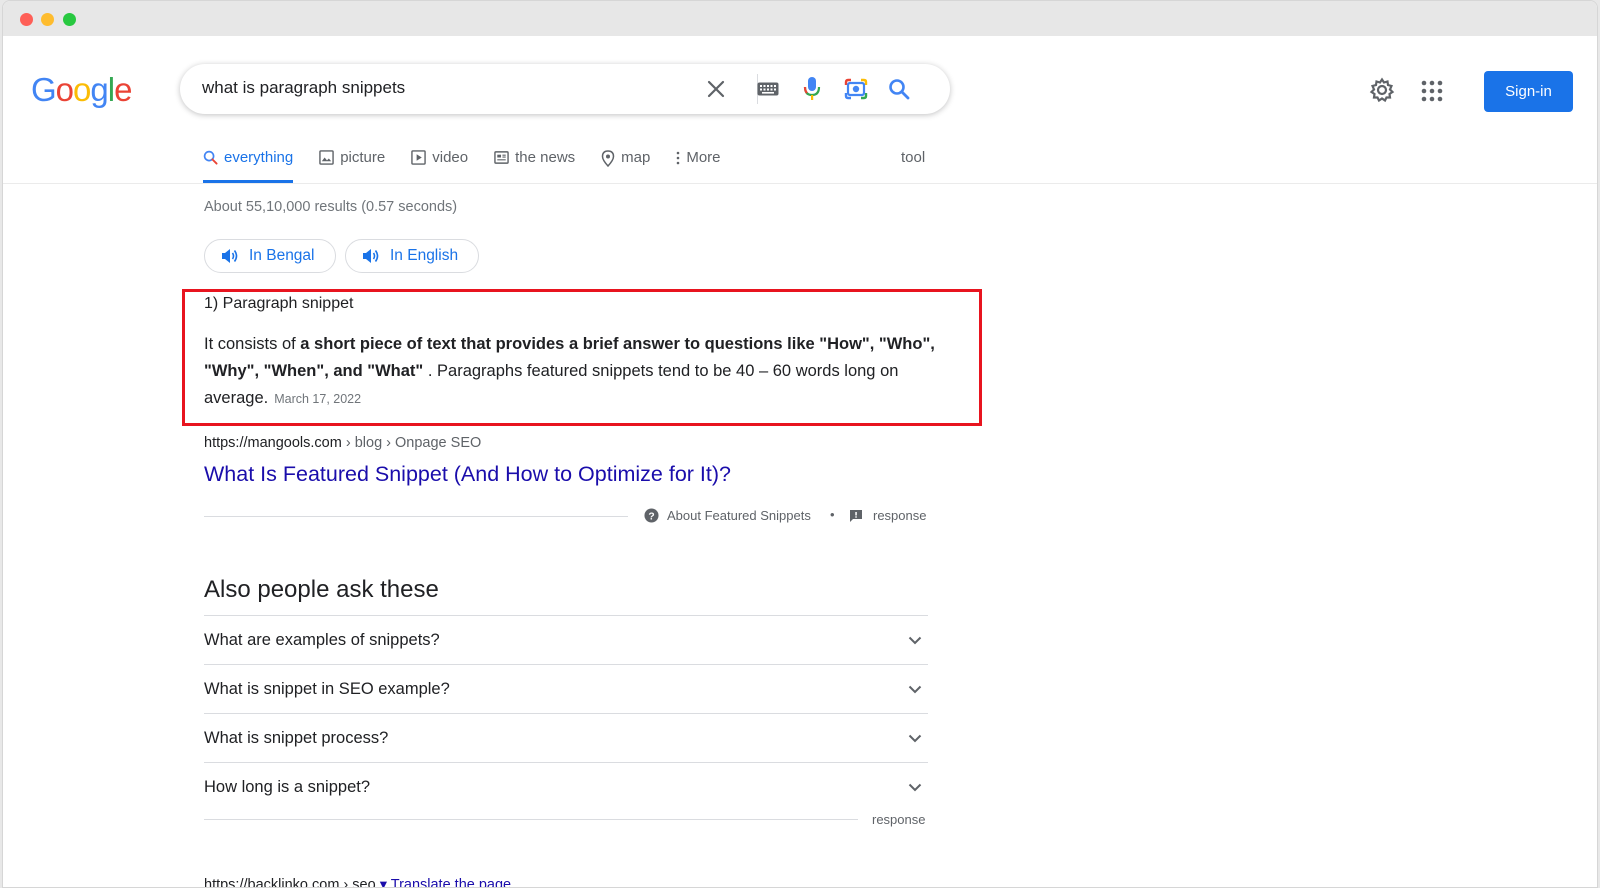 This screenshot has width=1600, height=888. I want to click on apps-grid-icon, so click(1432, 91).